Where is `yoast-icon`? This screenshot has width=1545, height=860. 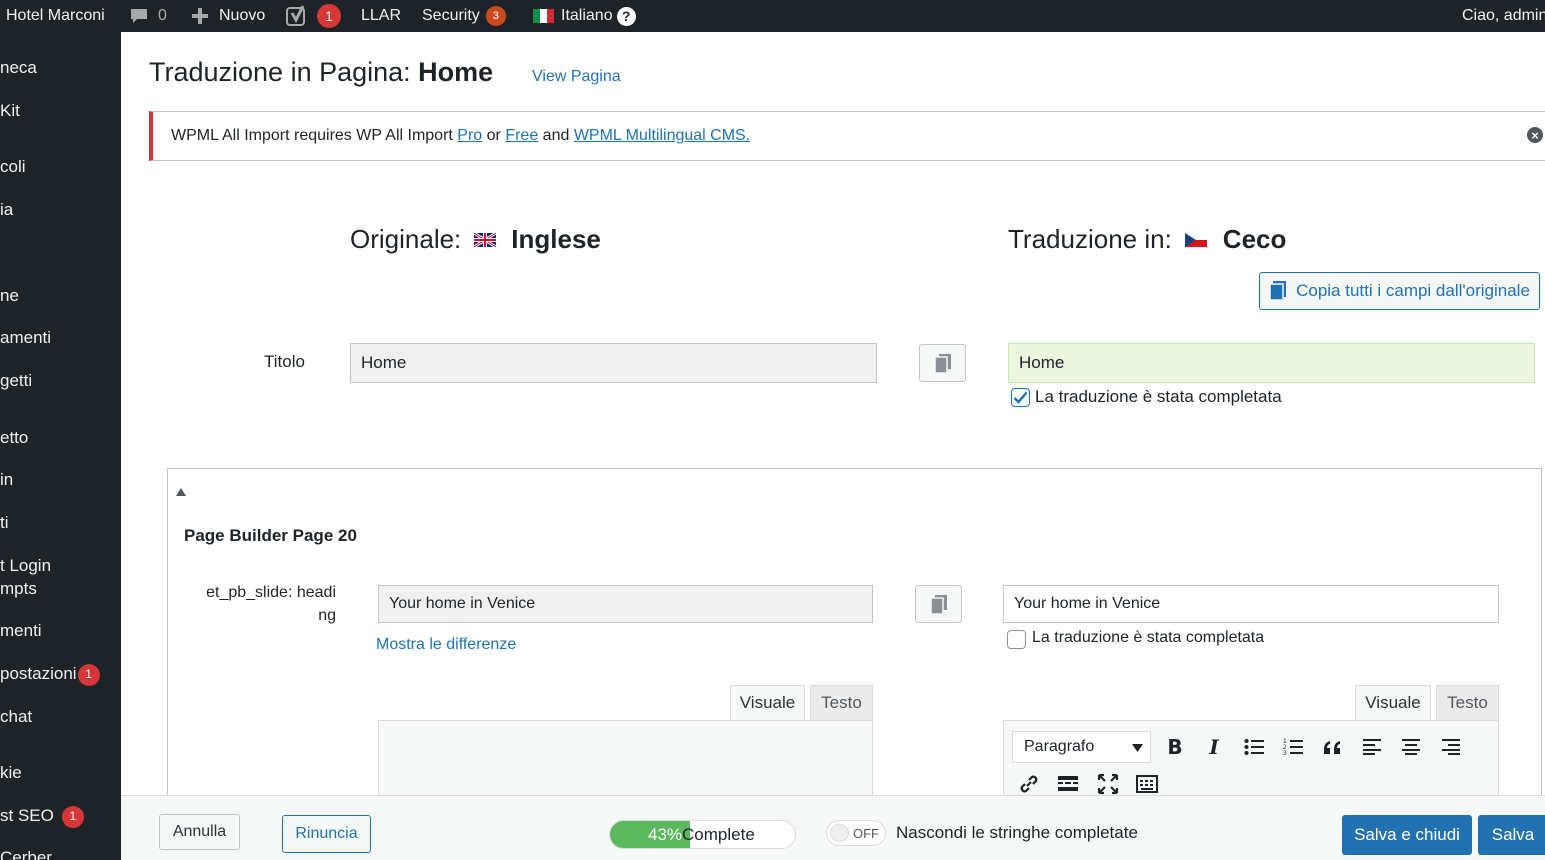
yoast-icon is located at coordinates (295, 15).